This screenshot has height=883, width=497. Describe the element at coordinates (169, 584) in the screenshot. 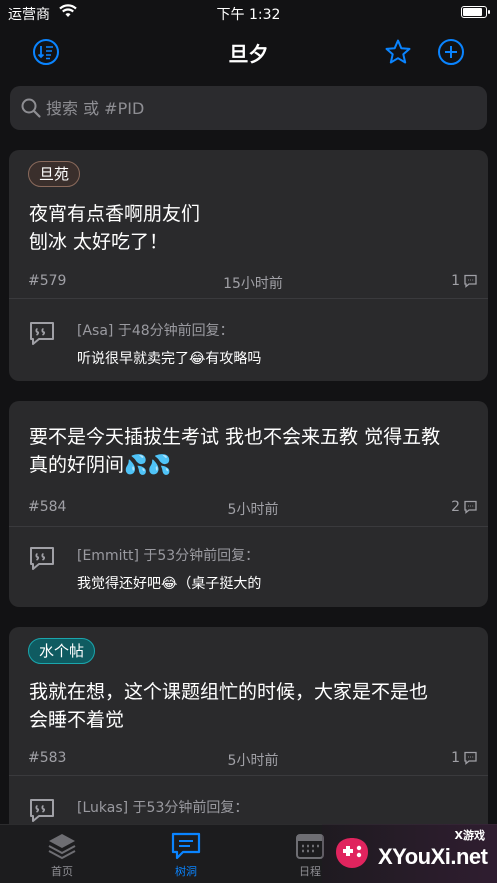

I see `reply-body: 我觉得还好吧😂（桌子挺大的` at that location.